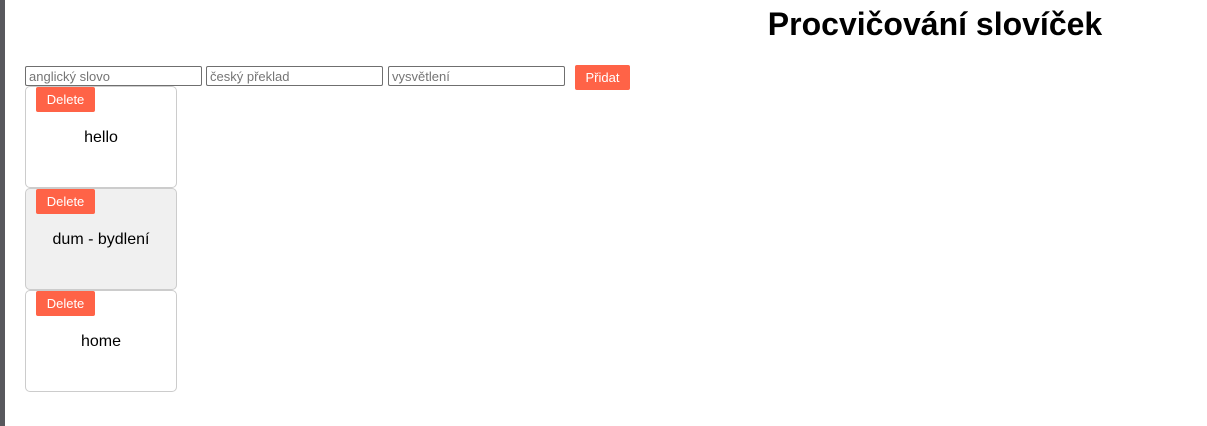 The width and height of the screenshot is (1207, 426). Describe the element at coordinates (602, 77) in the screenshot. I see `add-button: Přidat` at that location.